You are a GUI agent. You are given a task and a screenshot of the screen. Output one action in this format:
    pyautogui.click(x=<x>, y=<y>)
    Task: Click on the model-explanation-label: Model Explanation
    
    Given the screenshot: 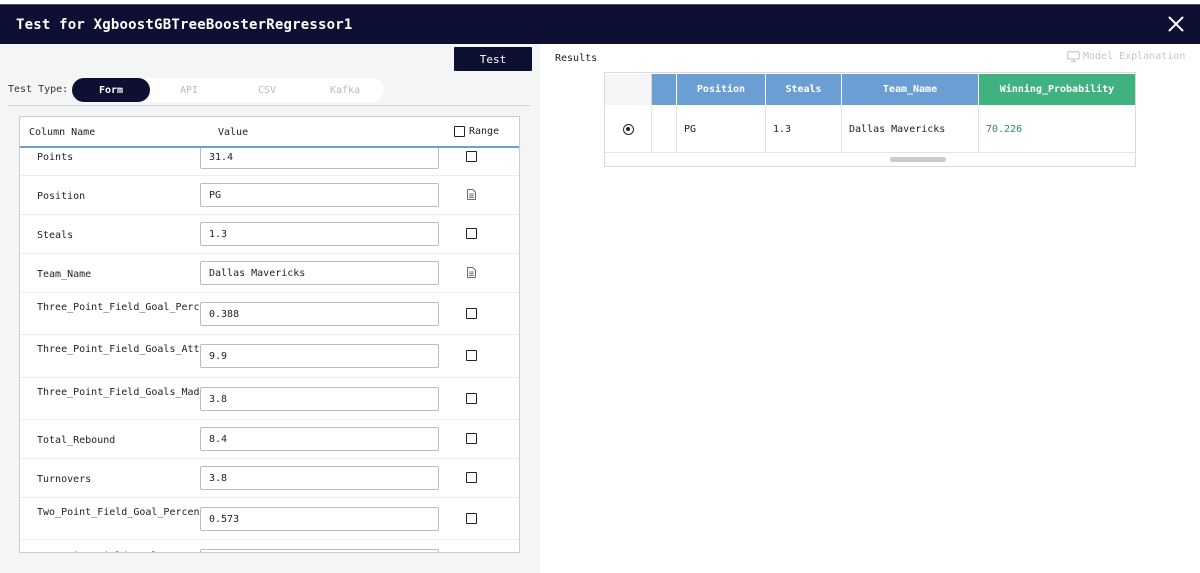 What is the action you would take?
    pyautogui.click(x=1134, y=56)
    